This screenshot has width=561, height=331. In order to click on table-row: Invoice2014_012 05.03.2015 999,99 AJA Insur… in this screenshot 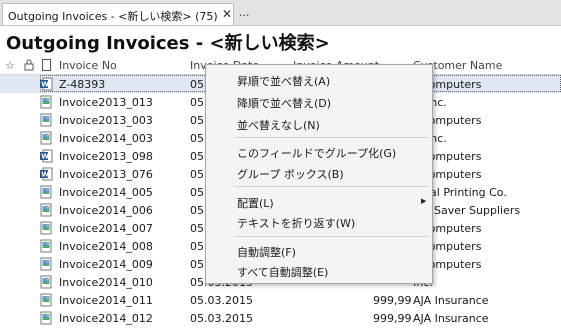, I will do `click(280, 318)`.